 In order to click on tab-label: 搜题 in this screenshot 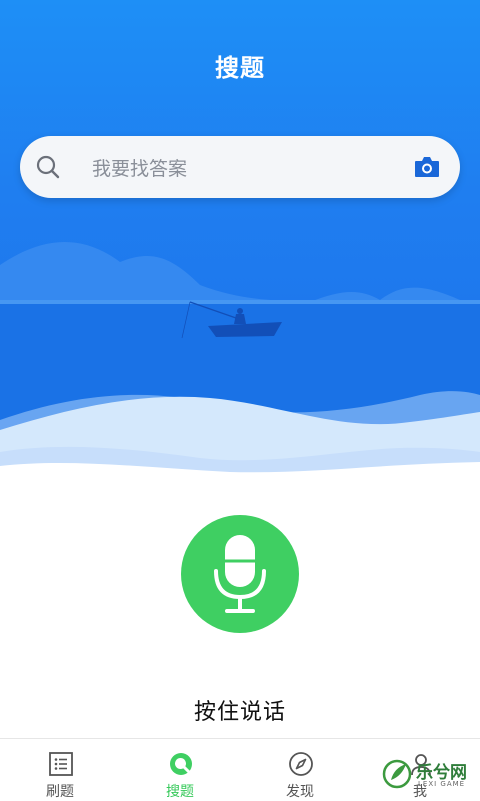, I will do `click(180, 792)`.